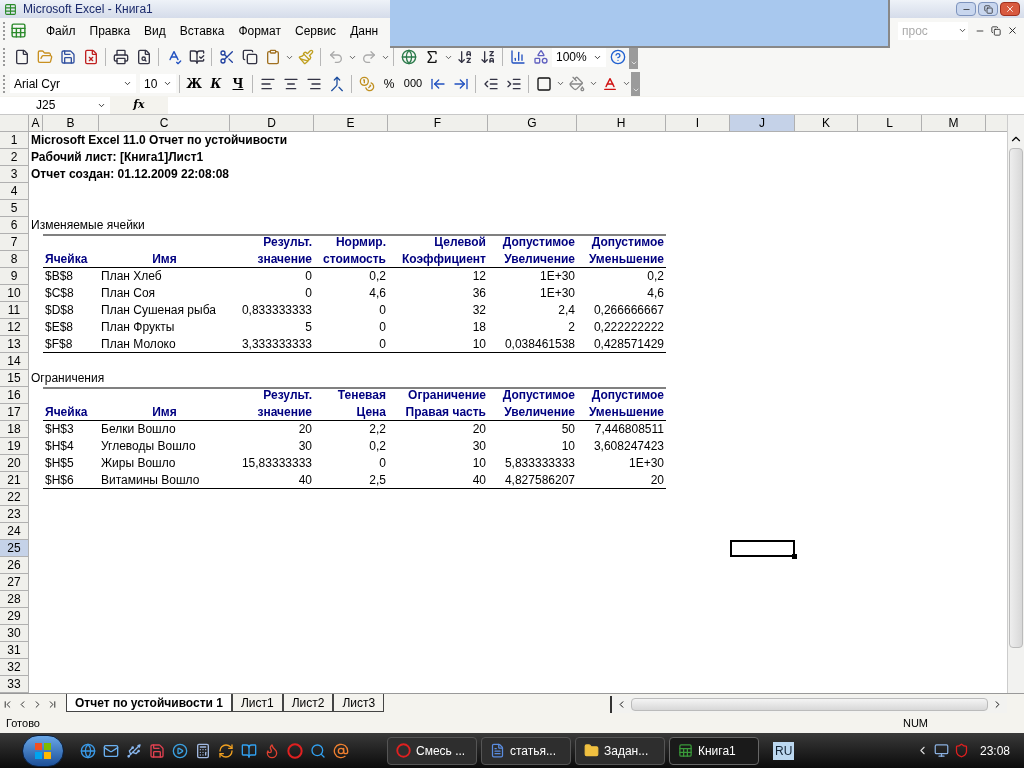 The height and width of the screenshot is (768, 1024). Describe the element at coordinates (238, 83) in the screenshot. I see `underline-button: Ч` at that location.